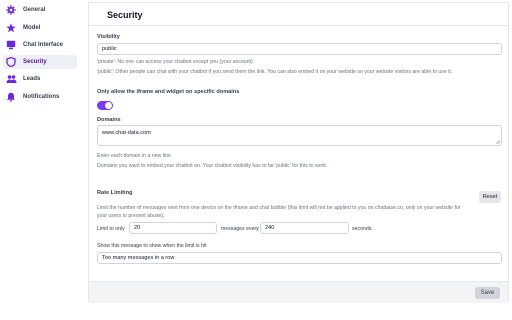 The image size is (512, 320). I want to click on iframe-restriction-toggle, so click(105, 105).